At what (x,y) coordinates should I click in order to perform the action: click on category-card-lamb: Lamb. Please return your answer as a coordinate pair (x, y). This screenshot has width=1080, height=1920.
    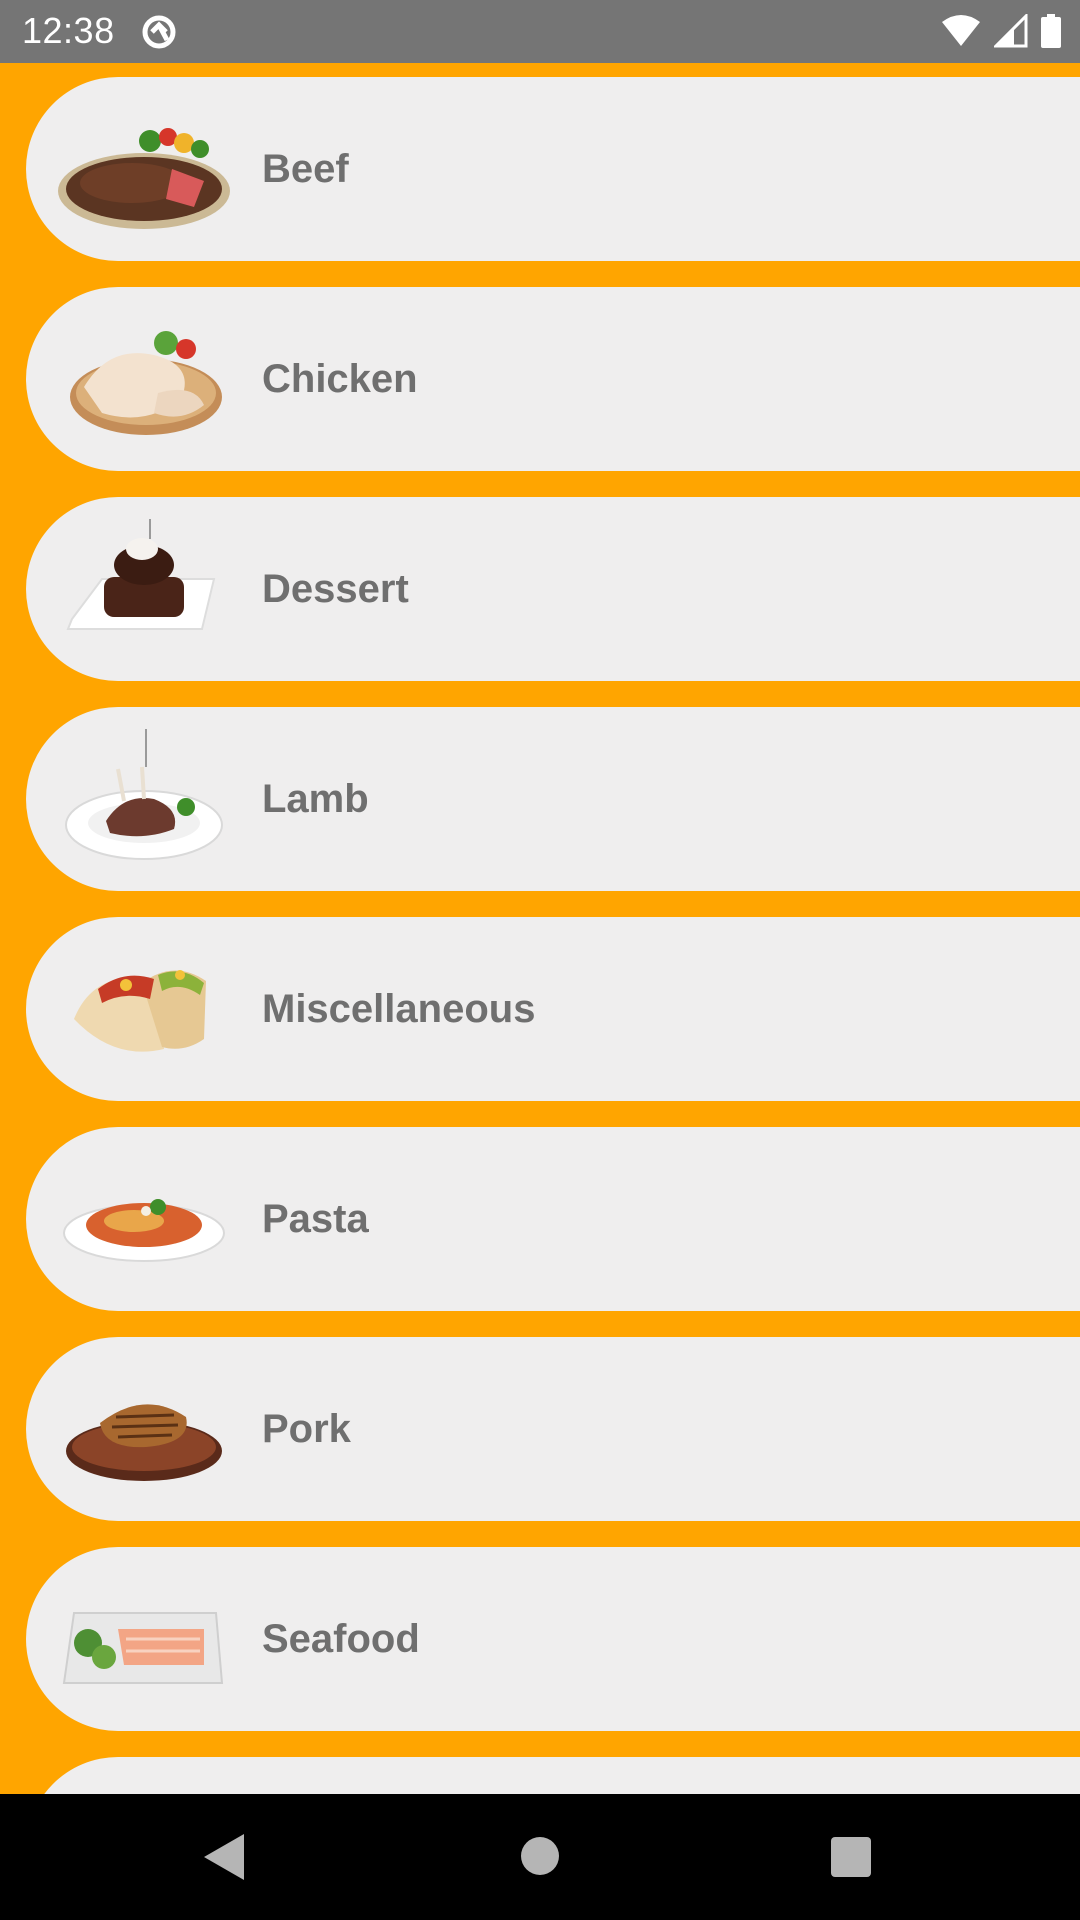
    Looking at the image, I should click on (553, 799).